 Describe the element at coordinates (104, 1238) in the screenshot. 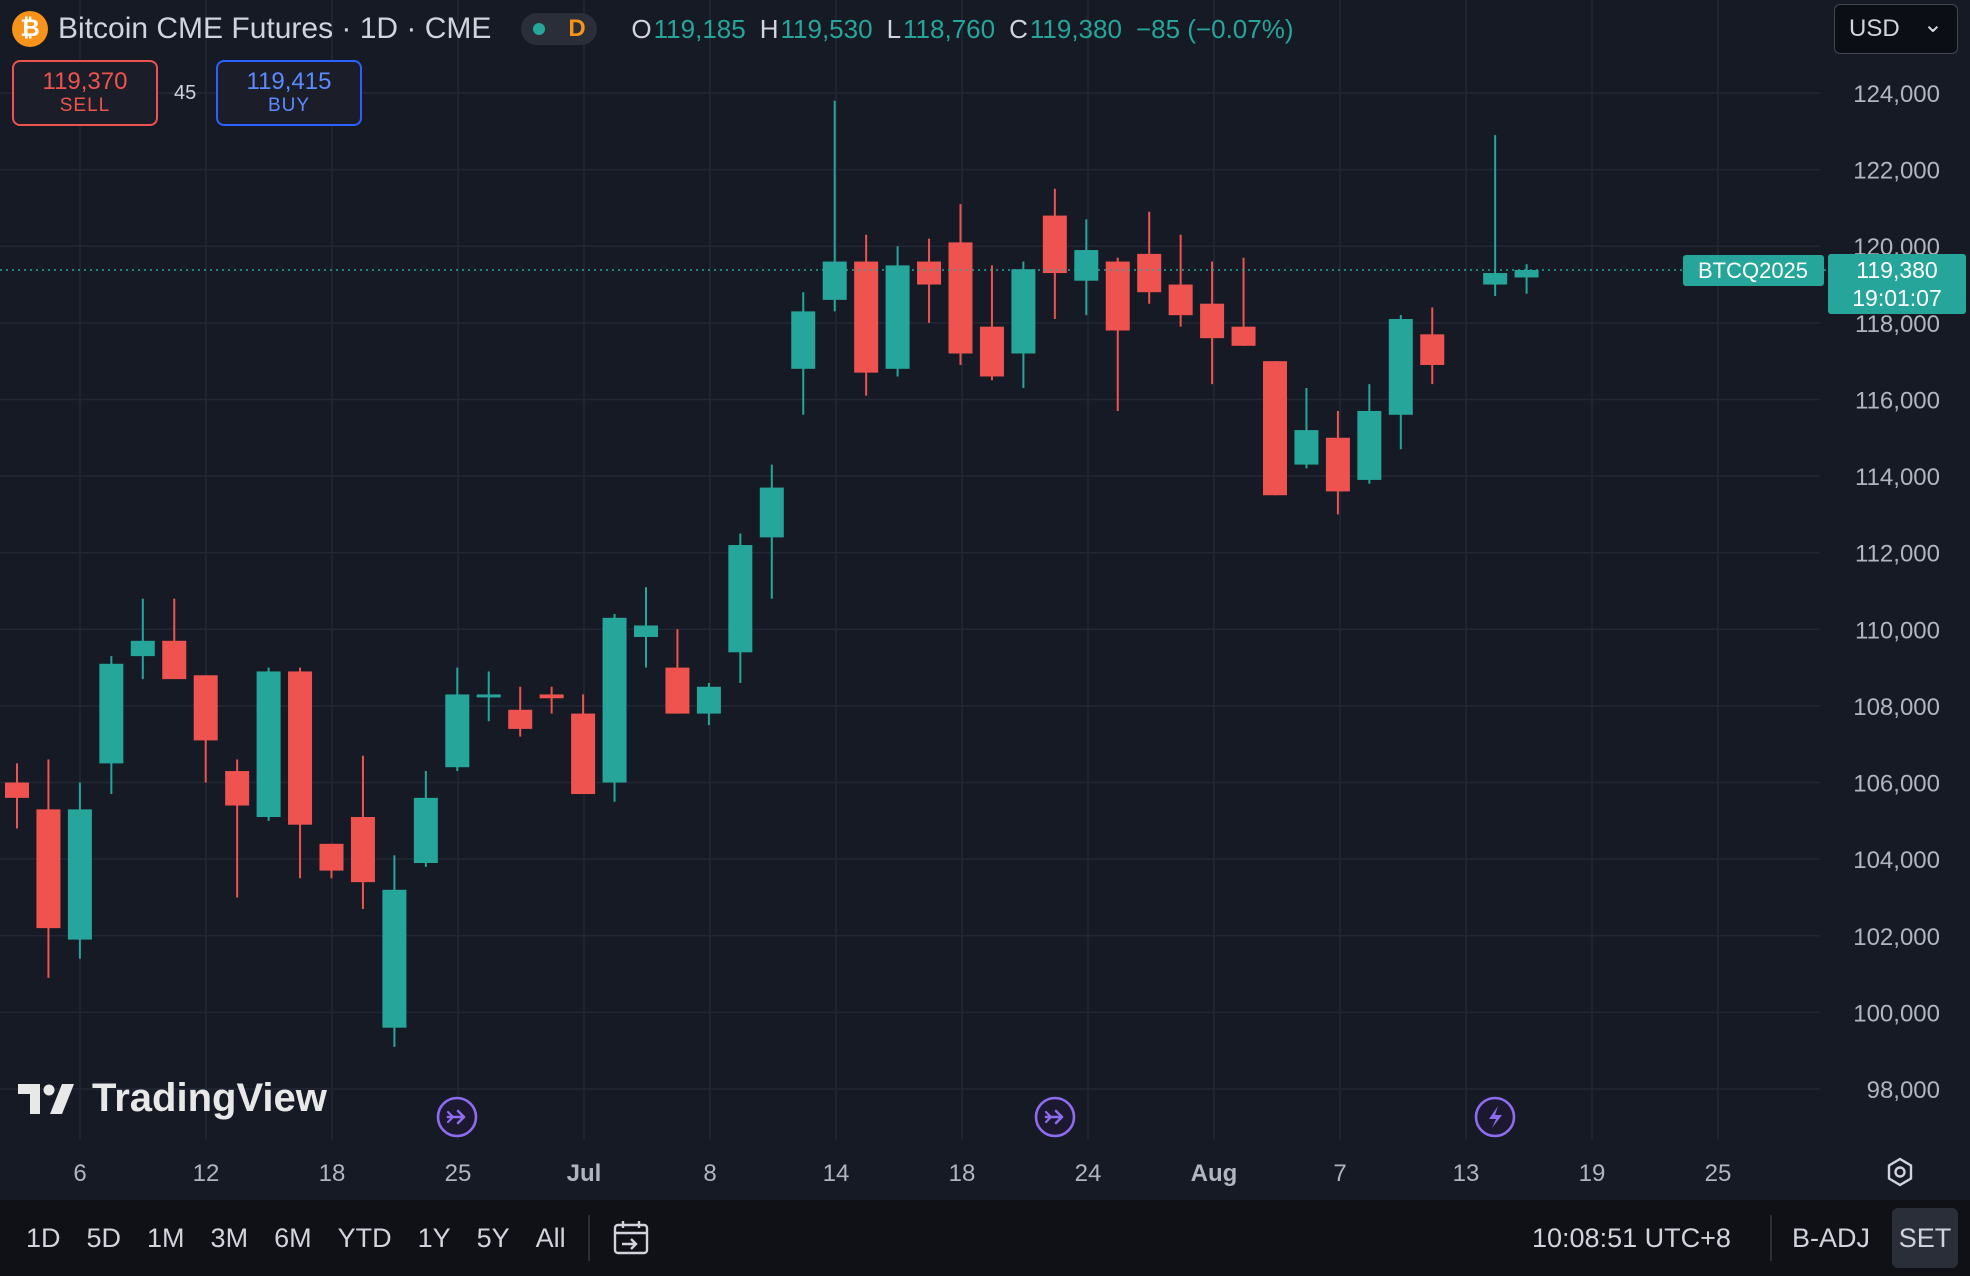

I see `range-5d-button: 5D` at that location.